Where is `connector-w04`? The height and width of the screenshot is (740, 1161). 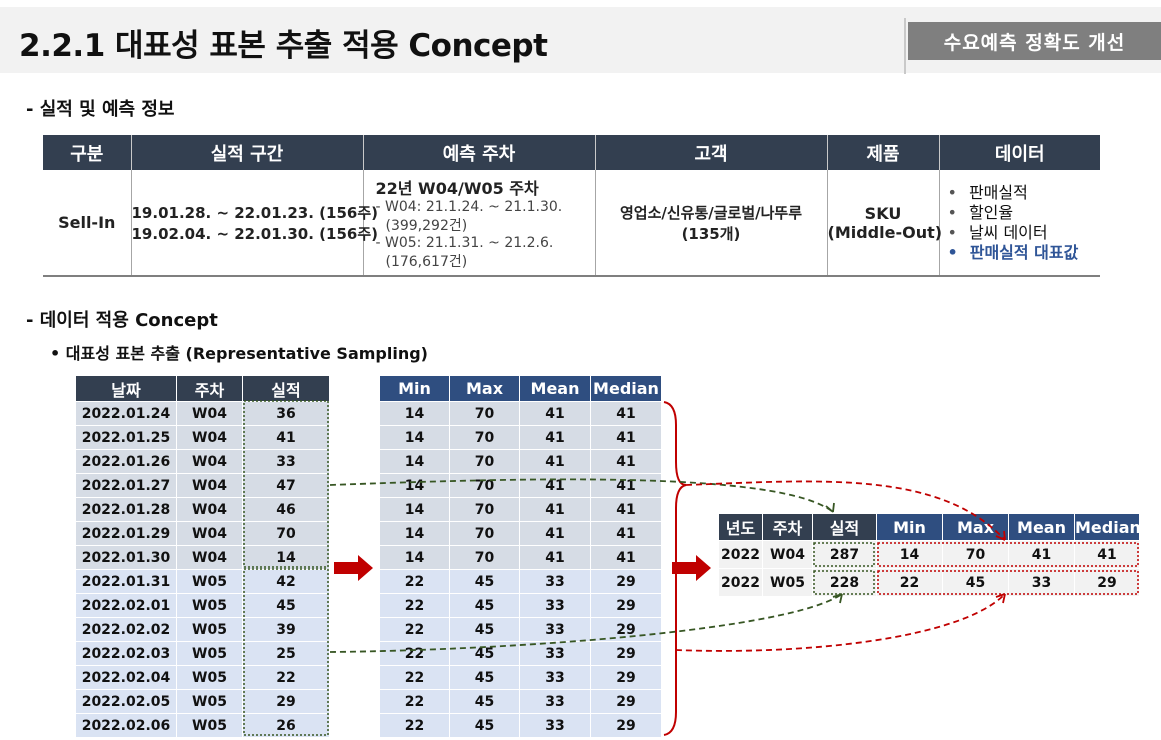
connector-w04 is located at coordinates (581, 495).